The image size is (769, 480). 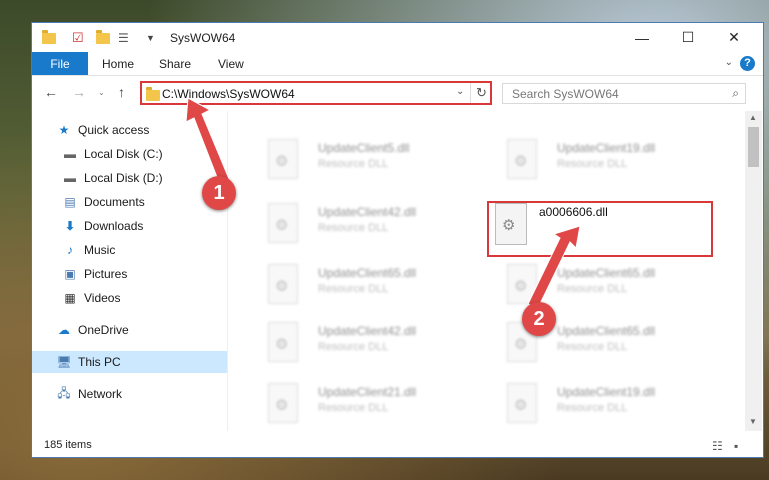 What do you see at coordinates (470, 93) in the screenshot?
I see `address-divider` at bounding box center [470, 93].